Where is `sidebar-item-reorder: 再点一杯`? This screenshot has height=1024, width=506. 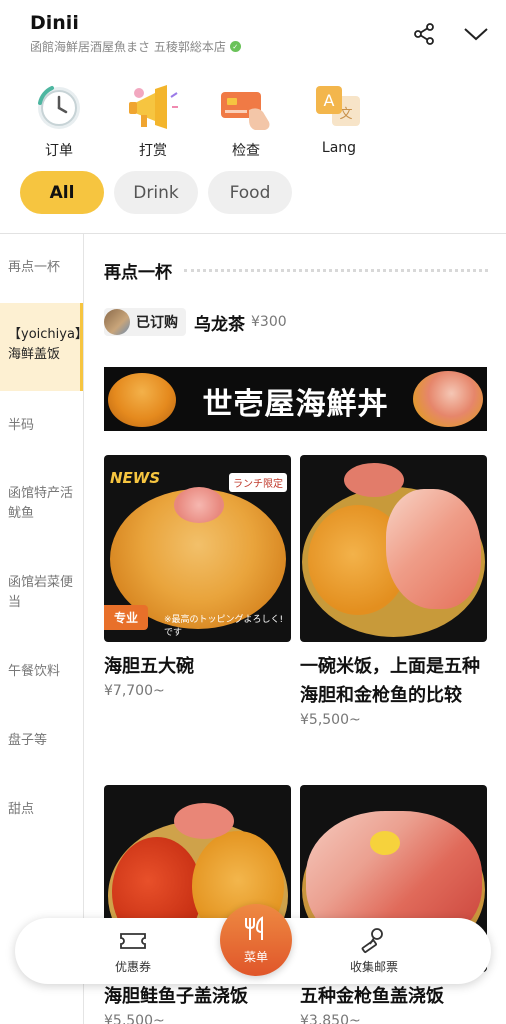 sidebar-item-reorder: 再点一杯 is located at coordinates (41, 268).